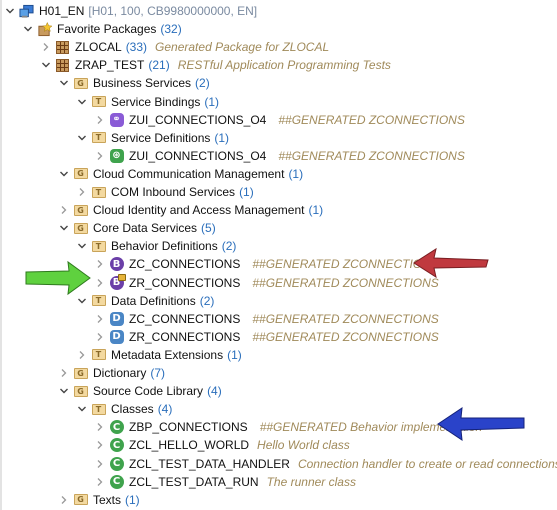 The height and width of the screenshot is (510, 557). I want to click on tree-node-business-services: G Business Services (2), so click(134, 83).